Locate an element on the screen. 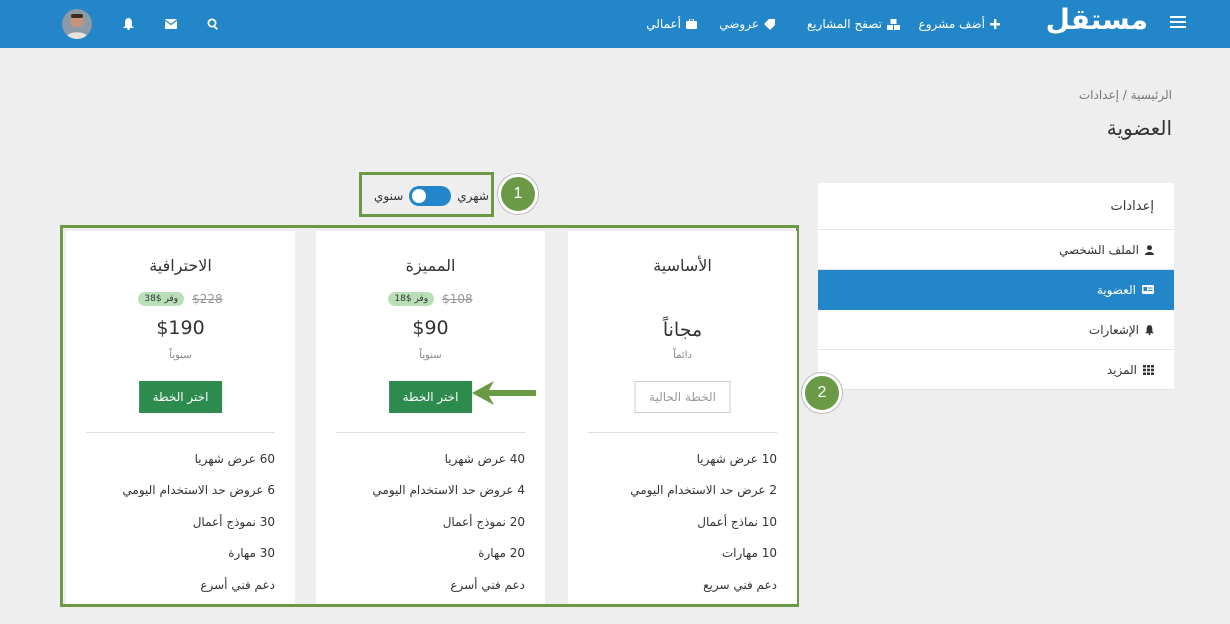 Image resolution: width=1230 pixels, height=624 pixels. logo: مستقل is located at coordinates (1097, 19).